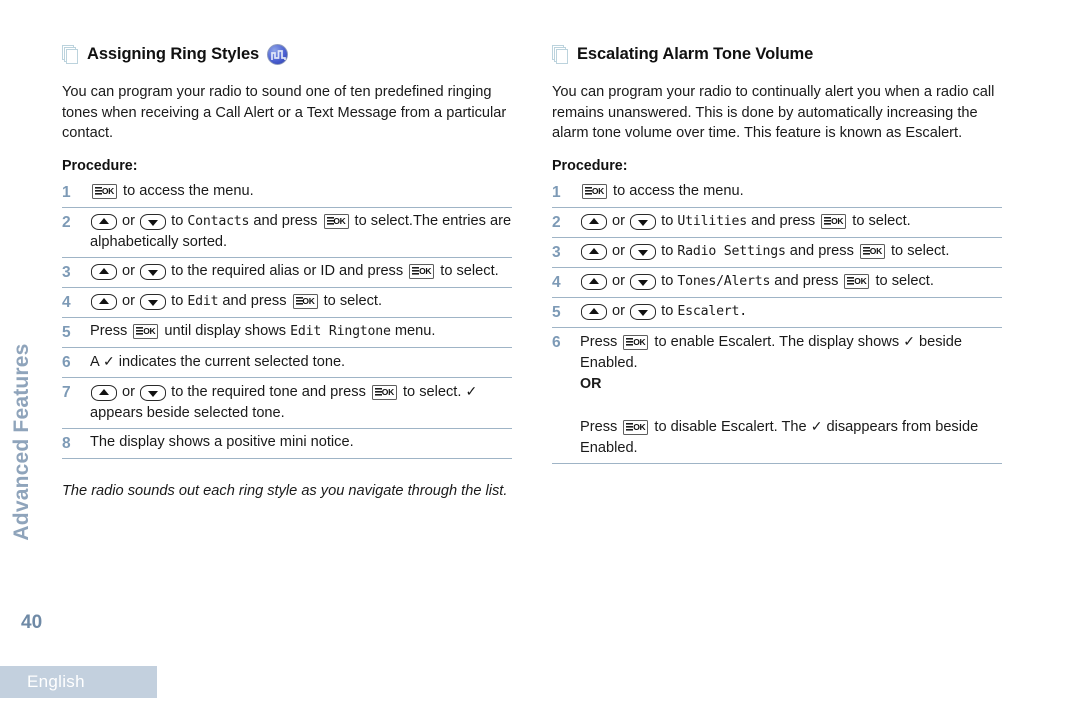 Image resolution: width=1080 pixels, height=702 pixels. Describe the element at coordinates (791, 311) in the screenshot. I see `step-content: or to Escalert.` at that location.